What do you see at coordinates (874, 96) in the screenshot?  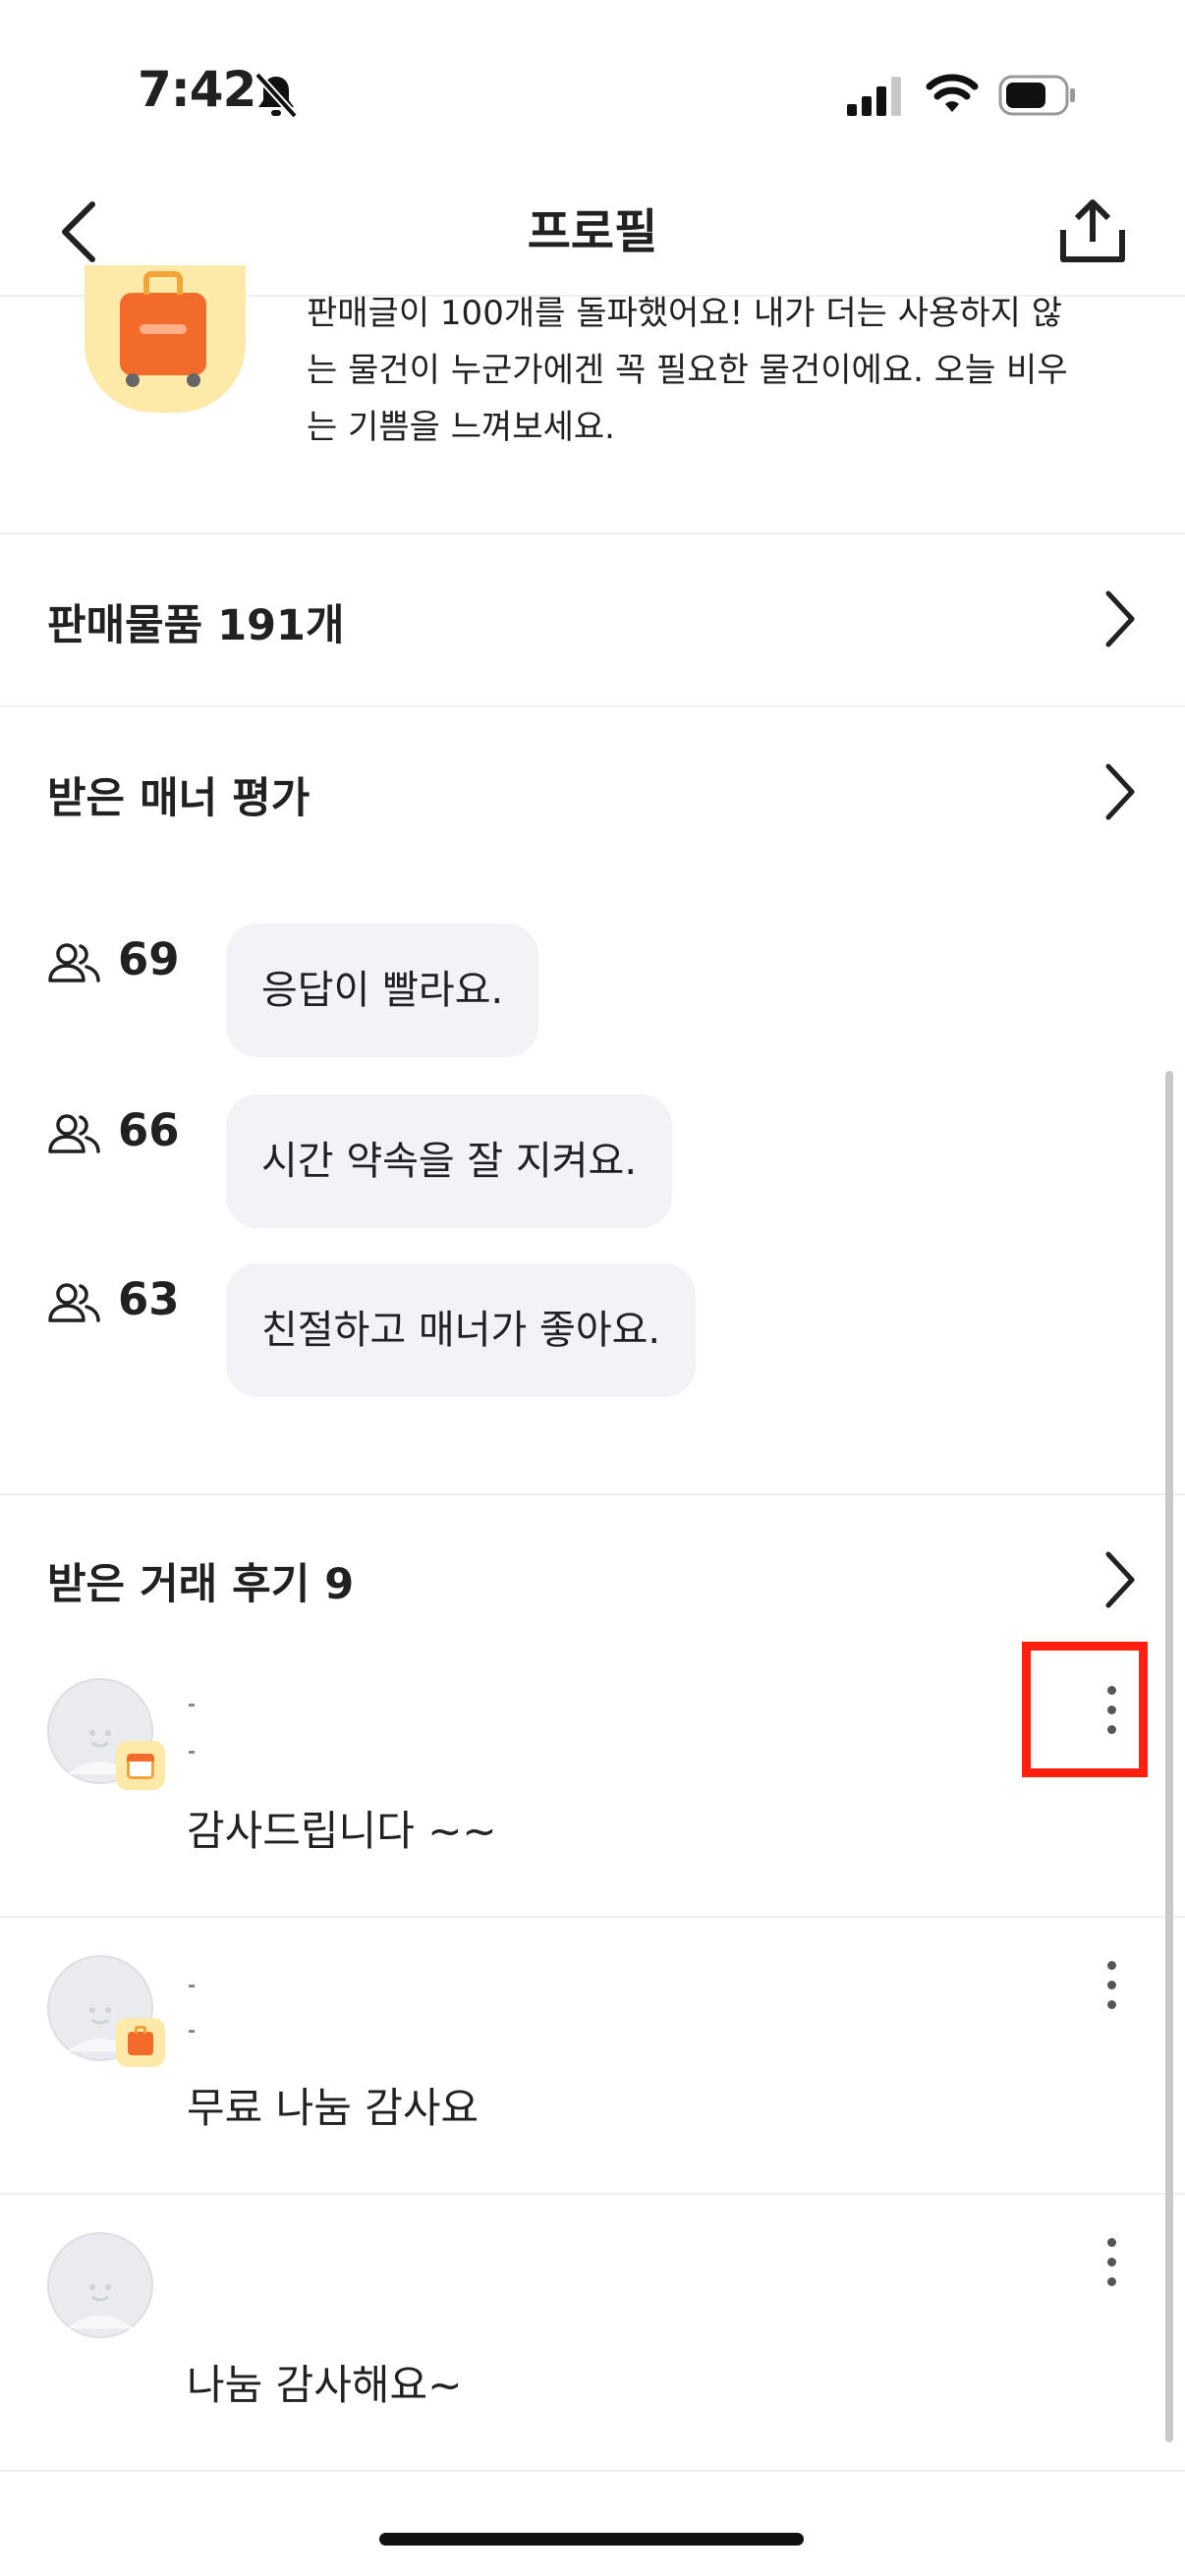 I see `cellular-signal-icon` at bounding box center [874, 96].